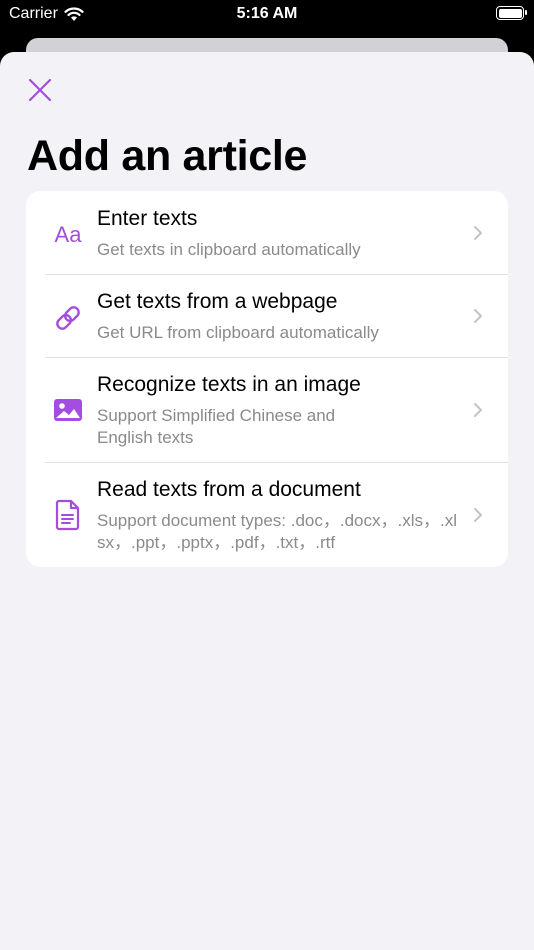 The height and width of the screenshot is (950, 534). What do you see at coordinates (217, 301) in the screenshot?
I see `option-title: Get texts from a webpage` at bounding box center [217, 301].